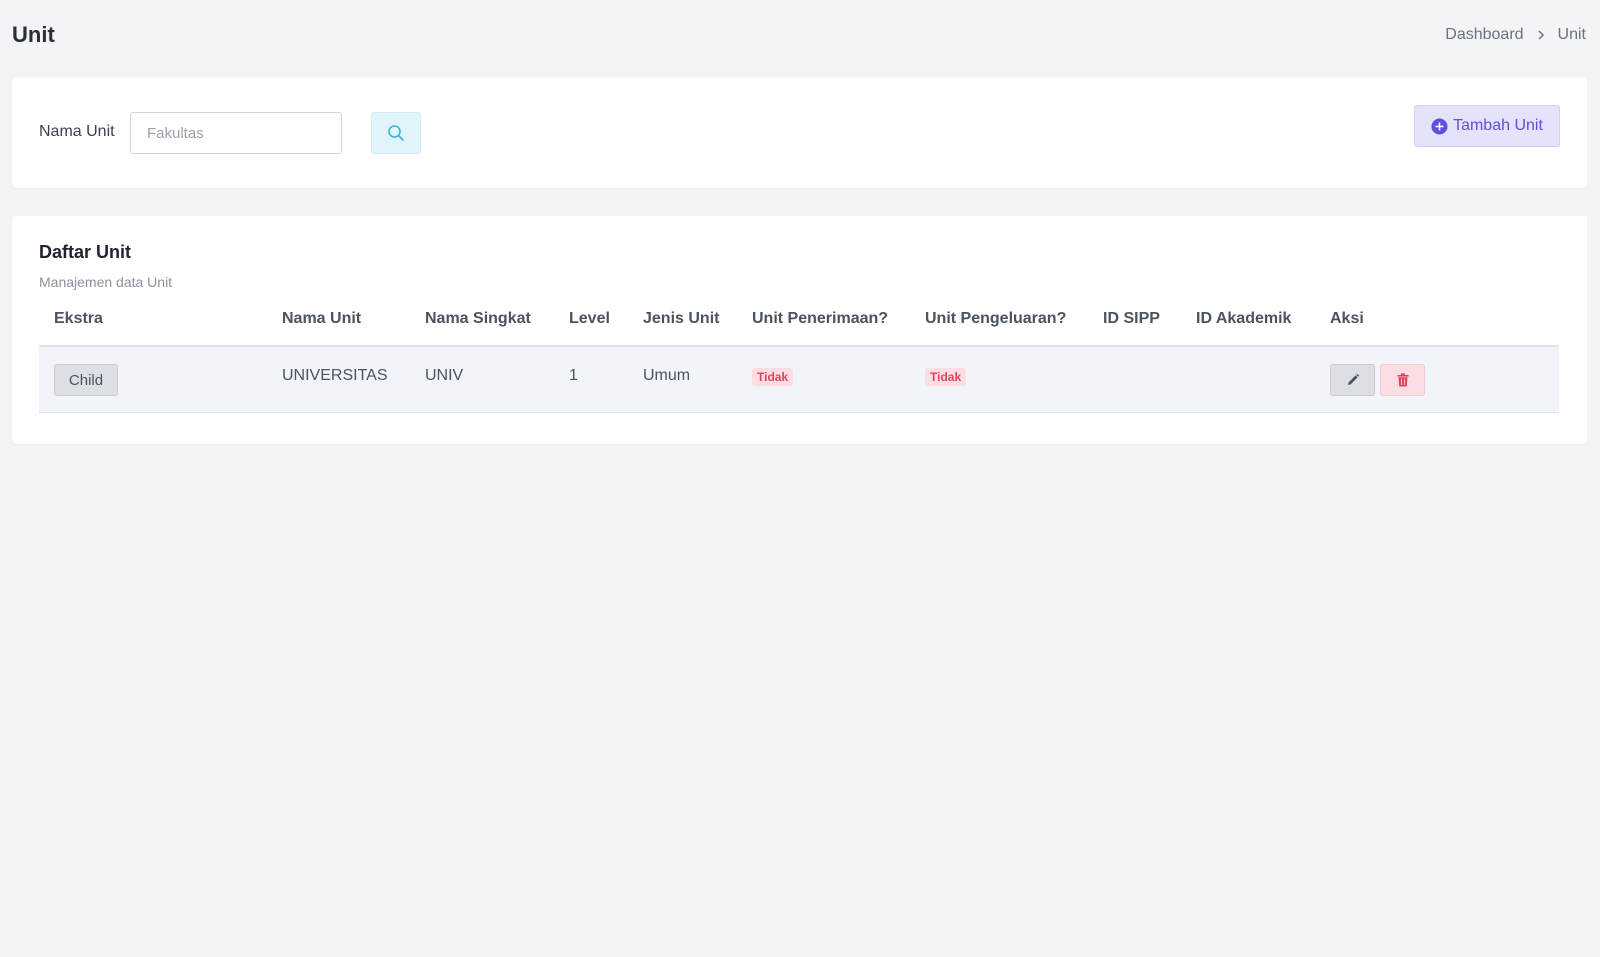 This screenshot has width=1600, height=957. What do you see at coordinates (1498, 125) in the screenshot?
I see `tambah-unit-label: Tambah Unit` at bounding box center [1498, 125].